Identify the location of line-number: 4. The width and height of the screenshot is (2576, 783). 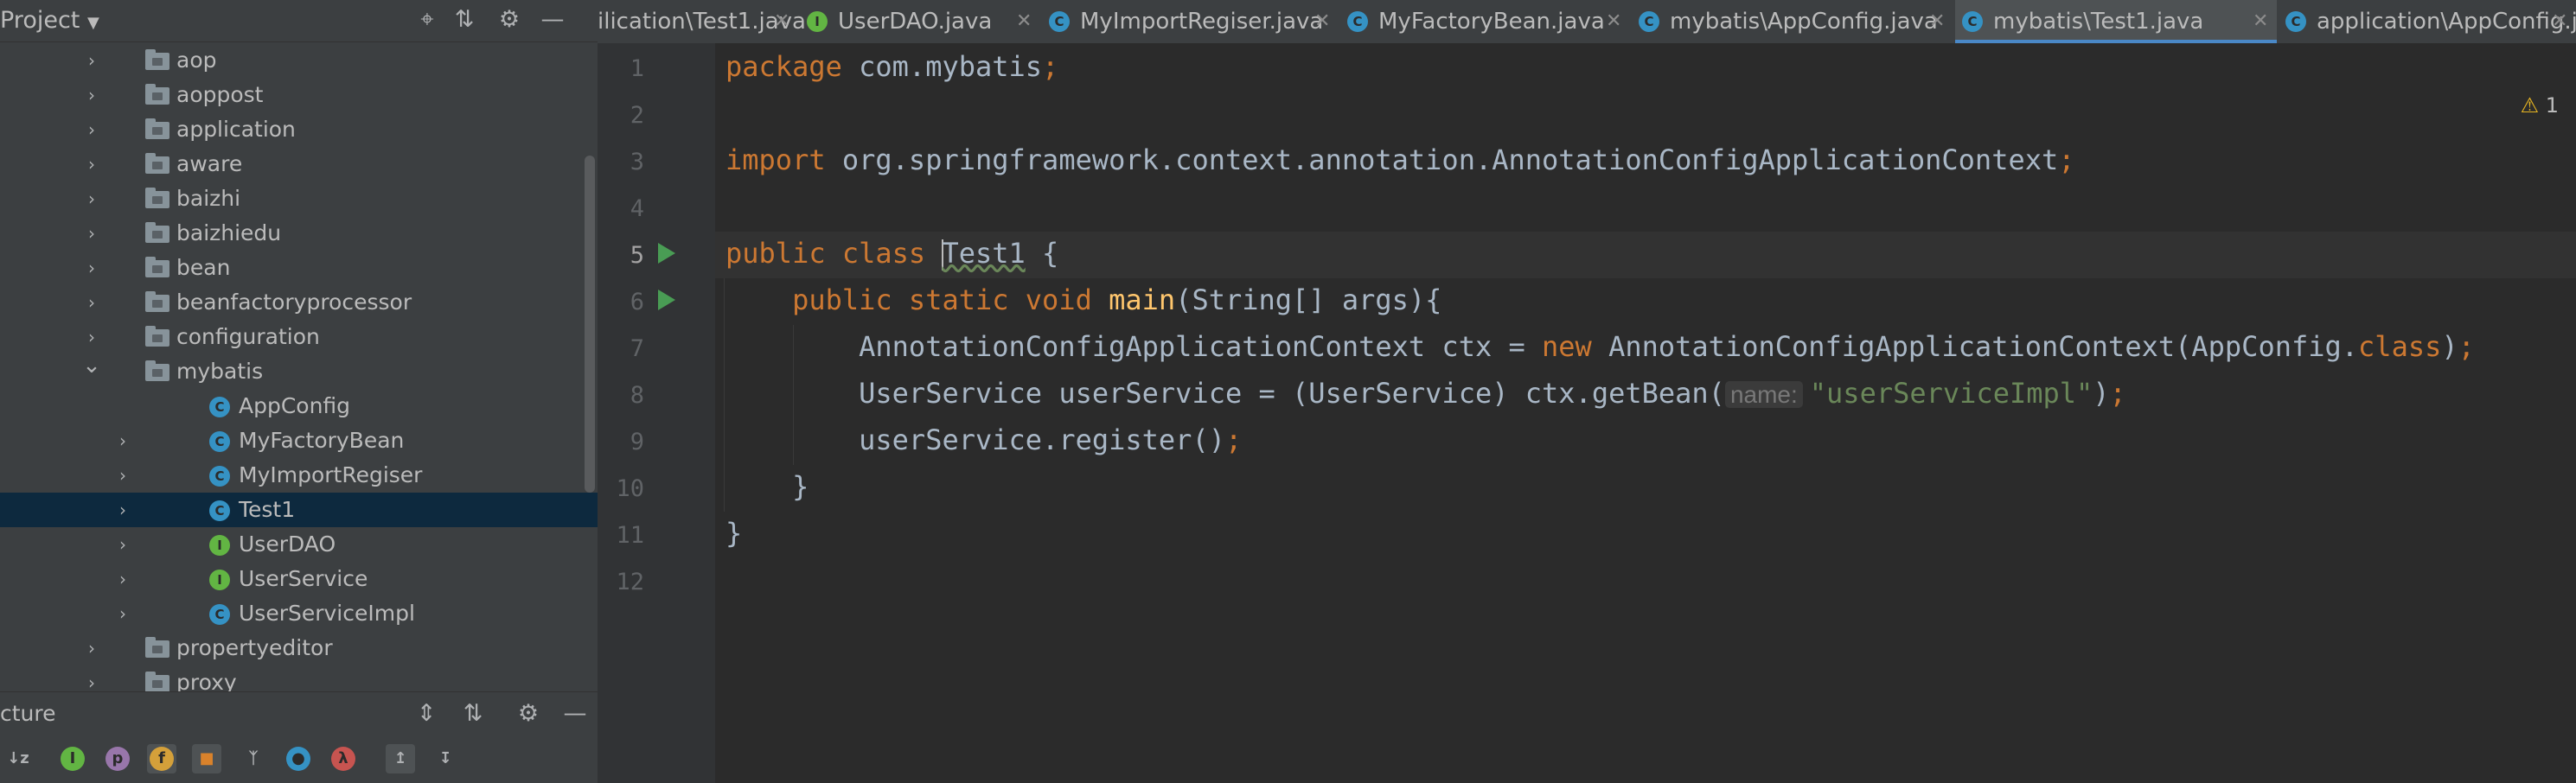
(637, 208).